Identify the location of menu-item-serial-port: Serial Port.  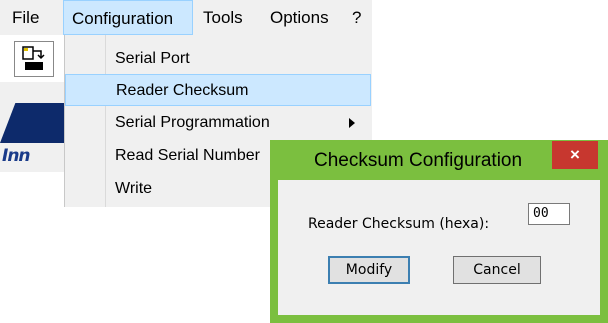
(218, 59).